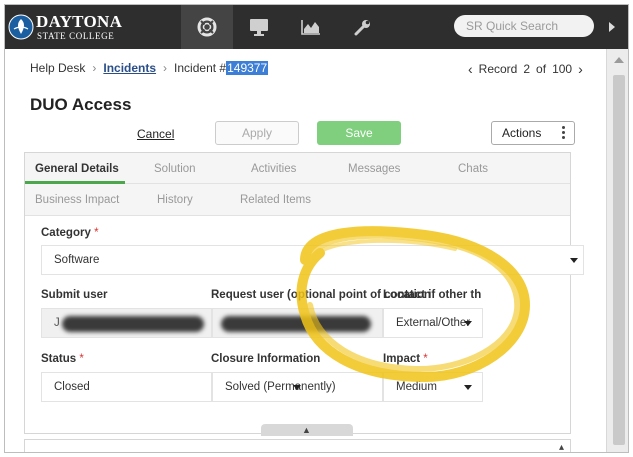  I want to click on area-chart-icon, so click(310, 27).